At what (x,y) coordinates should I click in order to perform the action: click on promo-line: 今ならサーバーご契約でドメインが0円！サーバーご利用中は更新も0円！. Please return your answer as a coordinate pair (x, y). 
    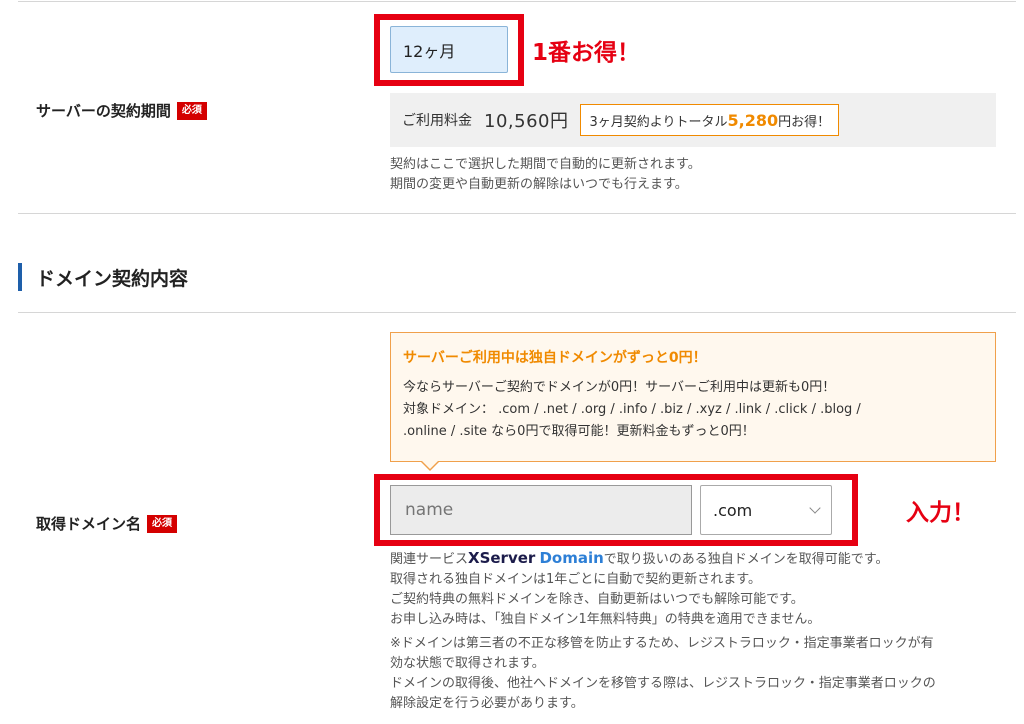
    Looking at the image, I should click on (619, 387).